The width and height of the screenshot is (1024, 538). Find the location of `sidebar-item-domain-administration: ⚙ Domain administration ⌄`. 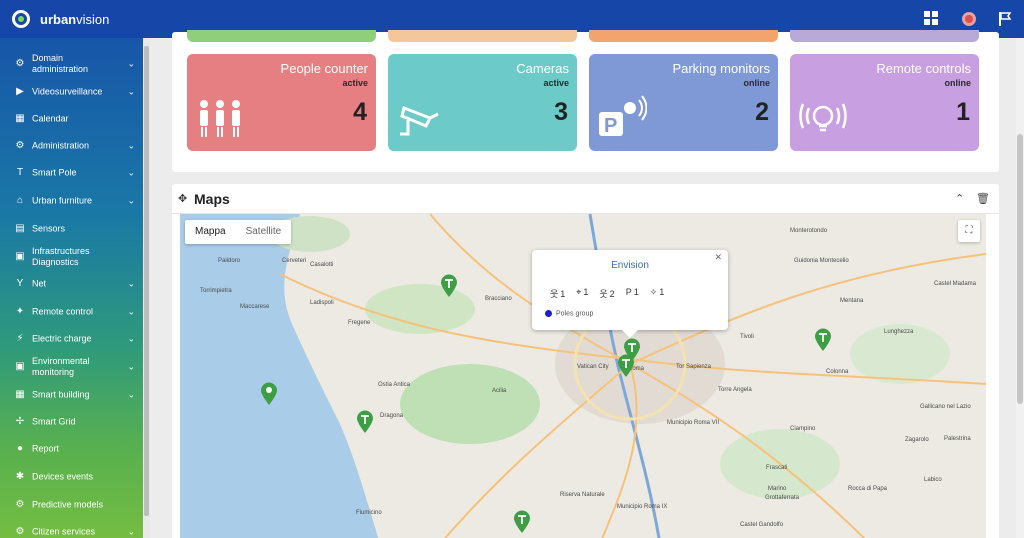

sidebar-item-domain-administration: ⚙ Domain administration ⌄ is located at coordinates (71, 64).